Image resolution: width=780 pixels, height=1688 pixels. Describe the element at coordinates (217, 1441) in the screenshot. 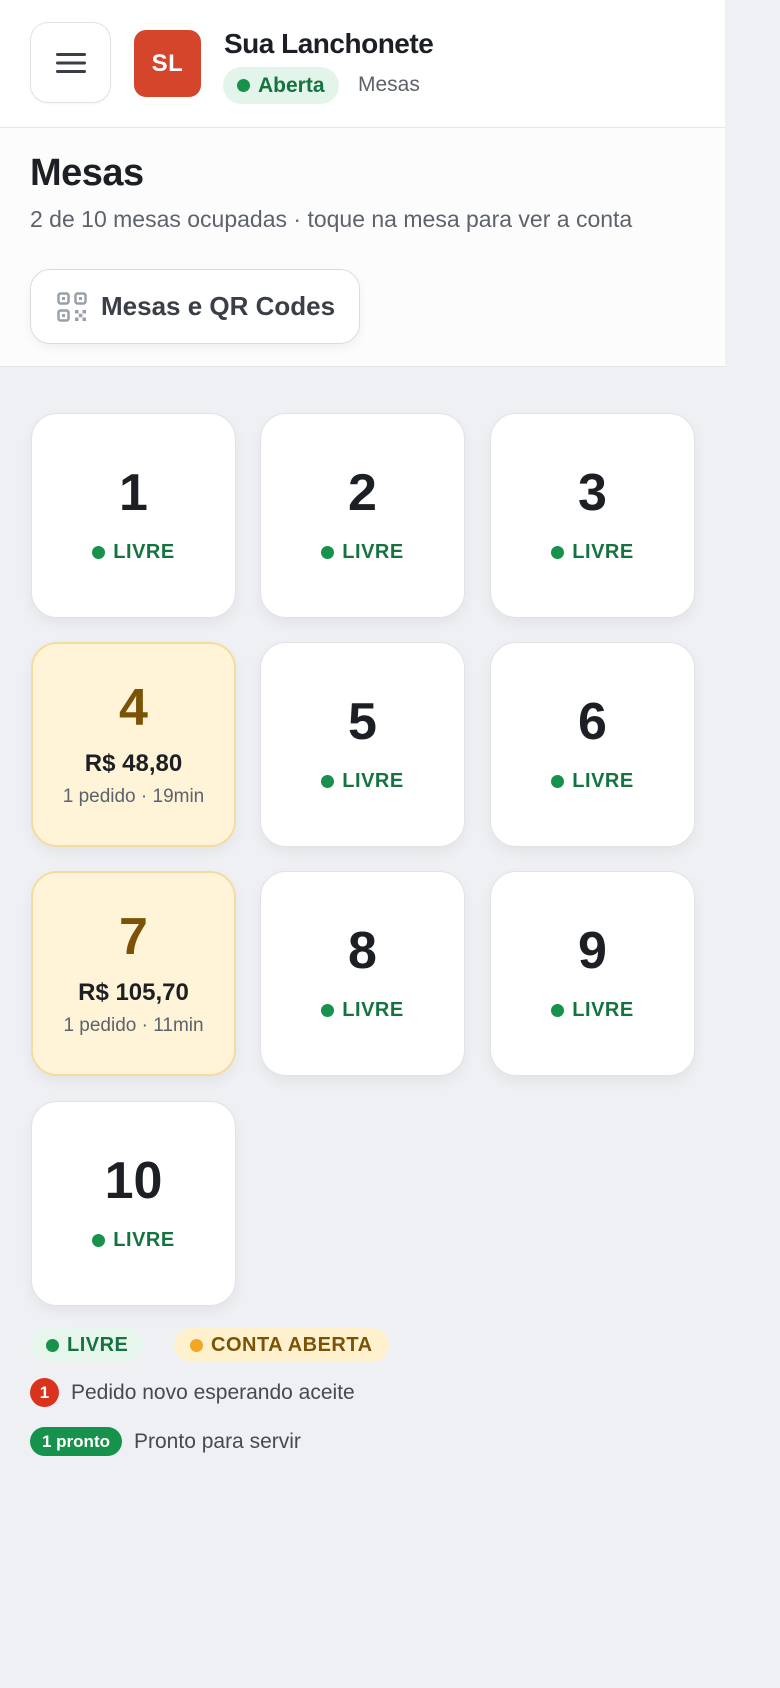

I see `legend-ready-text: Pronto para servir` at that location.